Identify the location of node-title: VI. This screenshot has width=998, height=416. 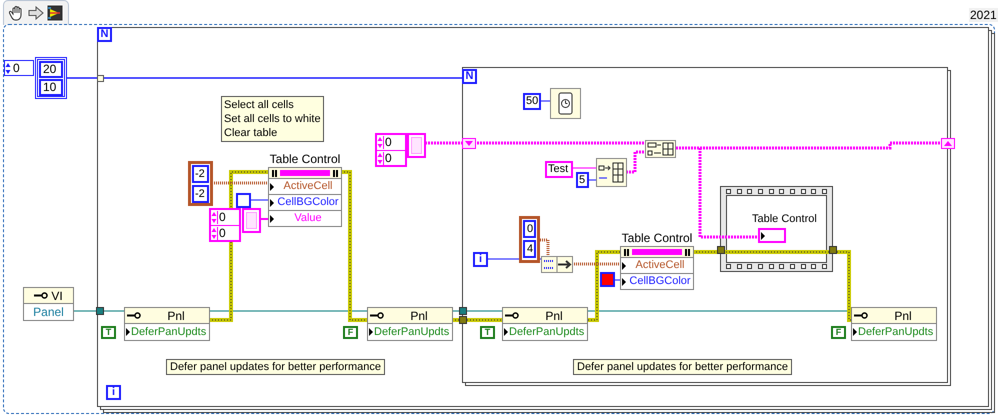
(57, 295).